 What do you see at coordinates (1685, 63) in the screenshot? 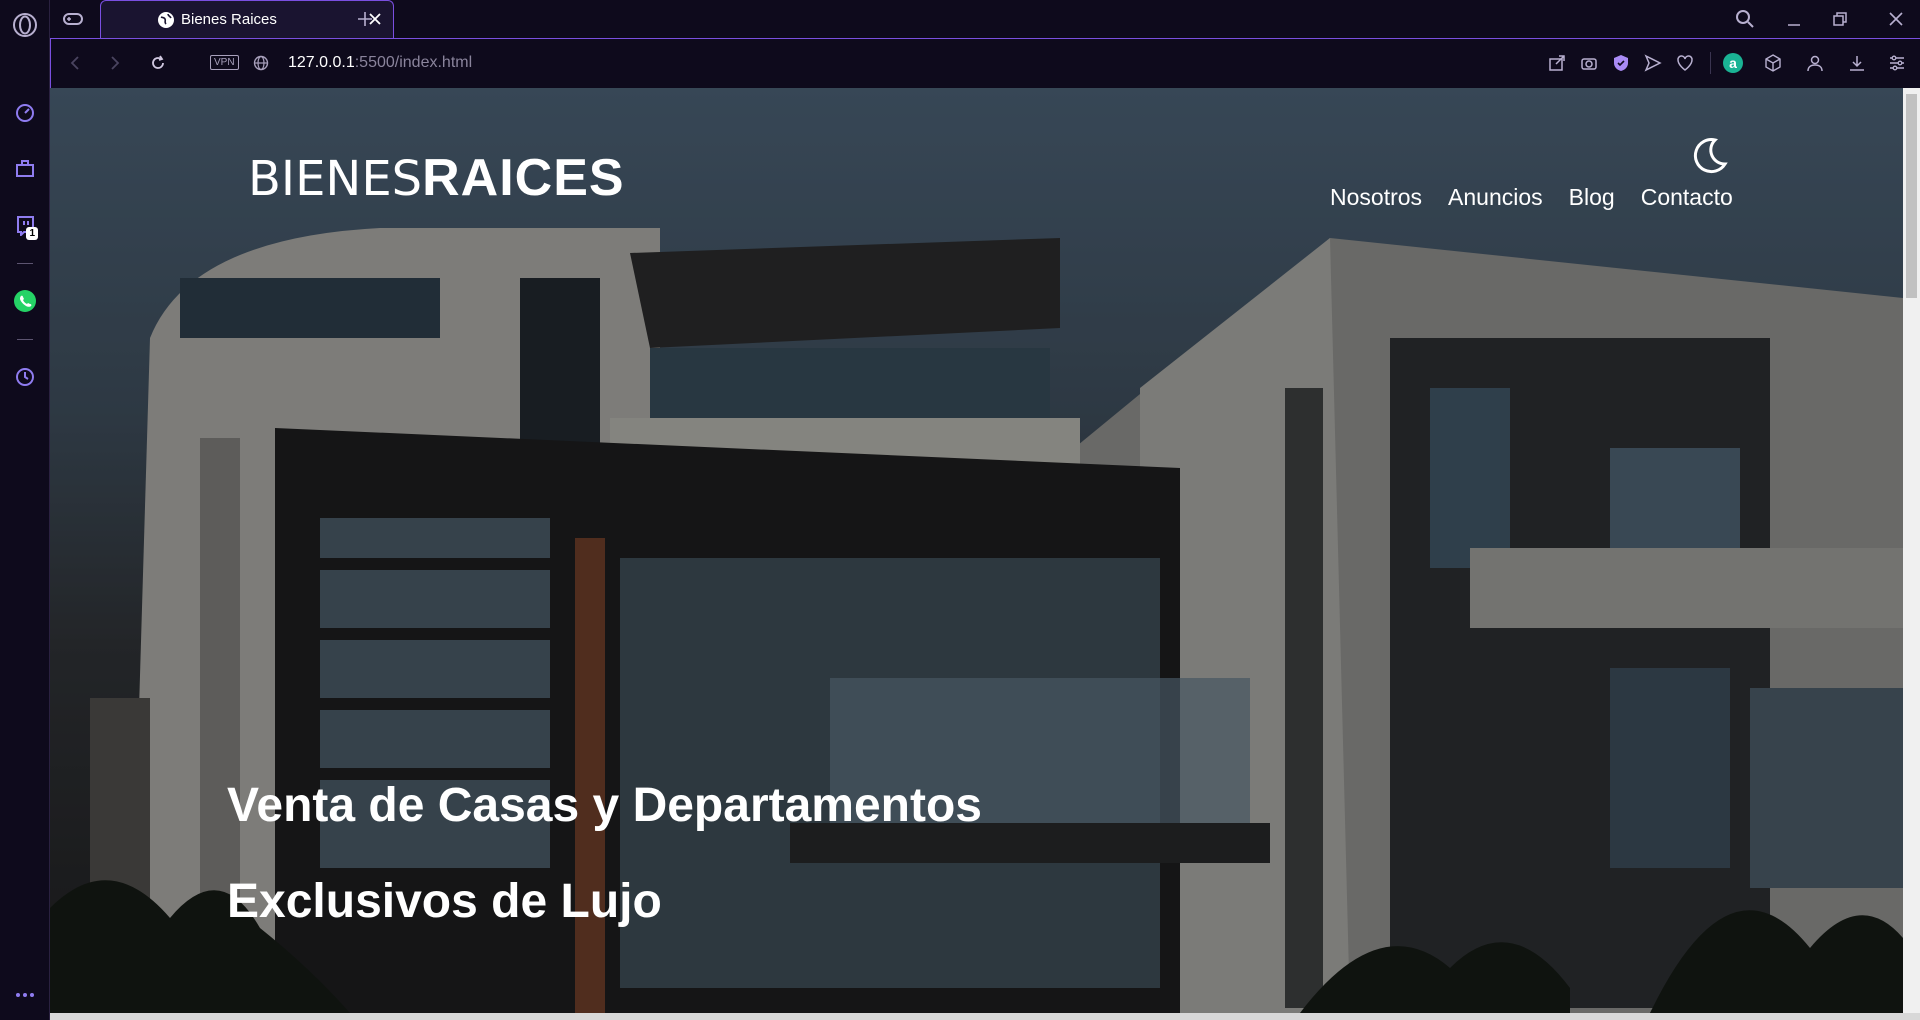
I see `heart-icon` at bounding box center [1685, 63].